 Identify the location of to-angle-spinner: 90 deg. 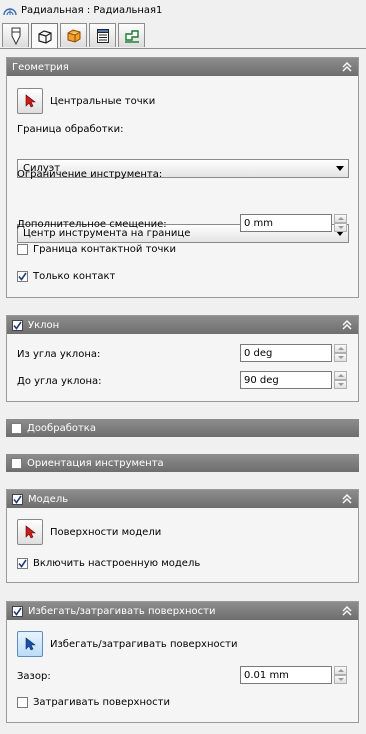
(293, 380).